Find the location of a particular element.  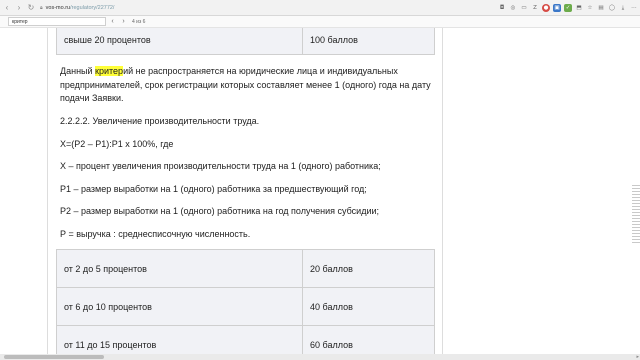

leaf-extension-icon: ✓ is located at coordinates (568, 8).